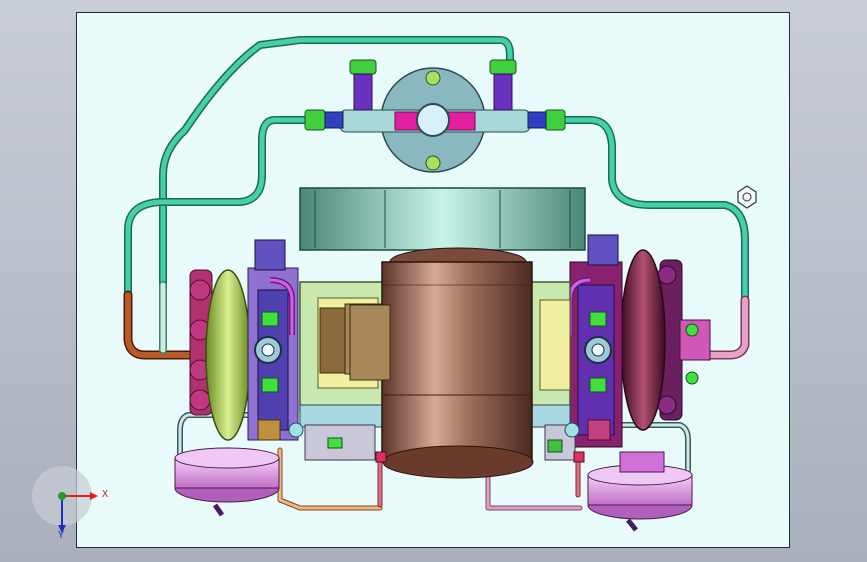 The image size is (867, 562). What do you see at coordinates (227, 482) in the screenshot?
I see `left-mount-pad` at bounding box center [227, 482].